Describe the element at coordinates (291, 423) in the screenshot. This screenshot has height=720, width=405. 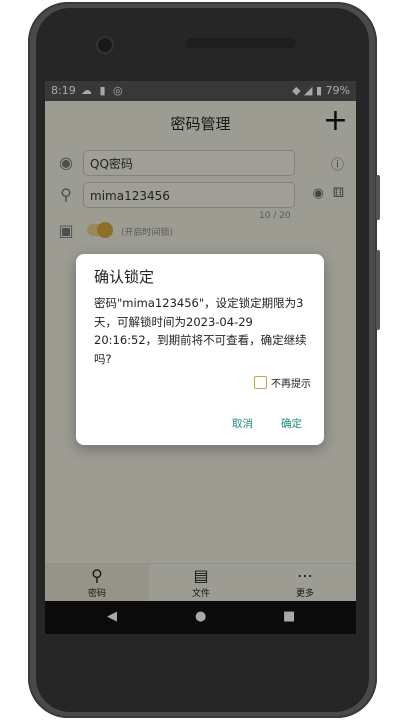
I see `ok-button: 确定` at that location.